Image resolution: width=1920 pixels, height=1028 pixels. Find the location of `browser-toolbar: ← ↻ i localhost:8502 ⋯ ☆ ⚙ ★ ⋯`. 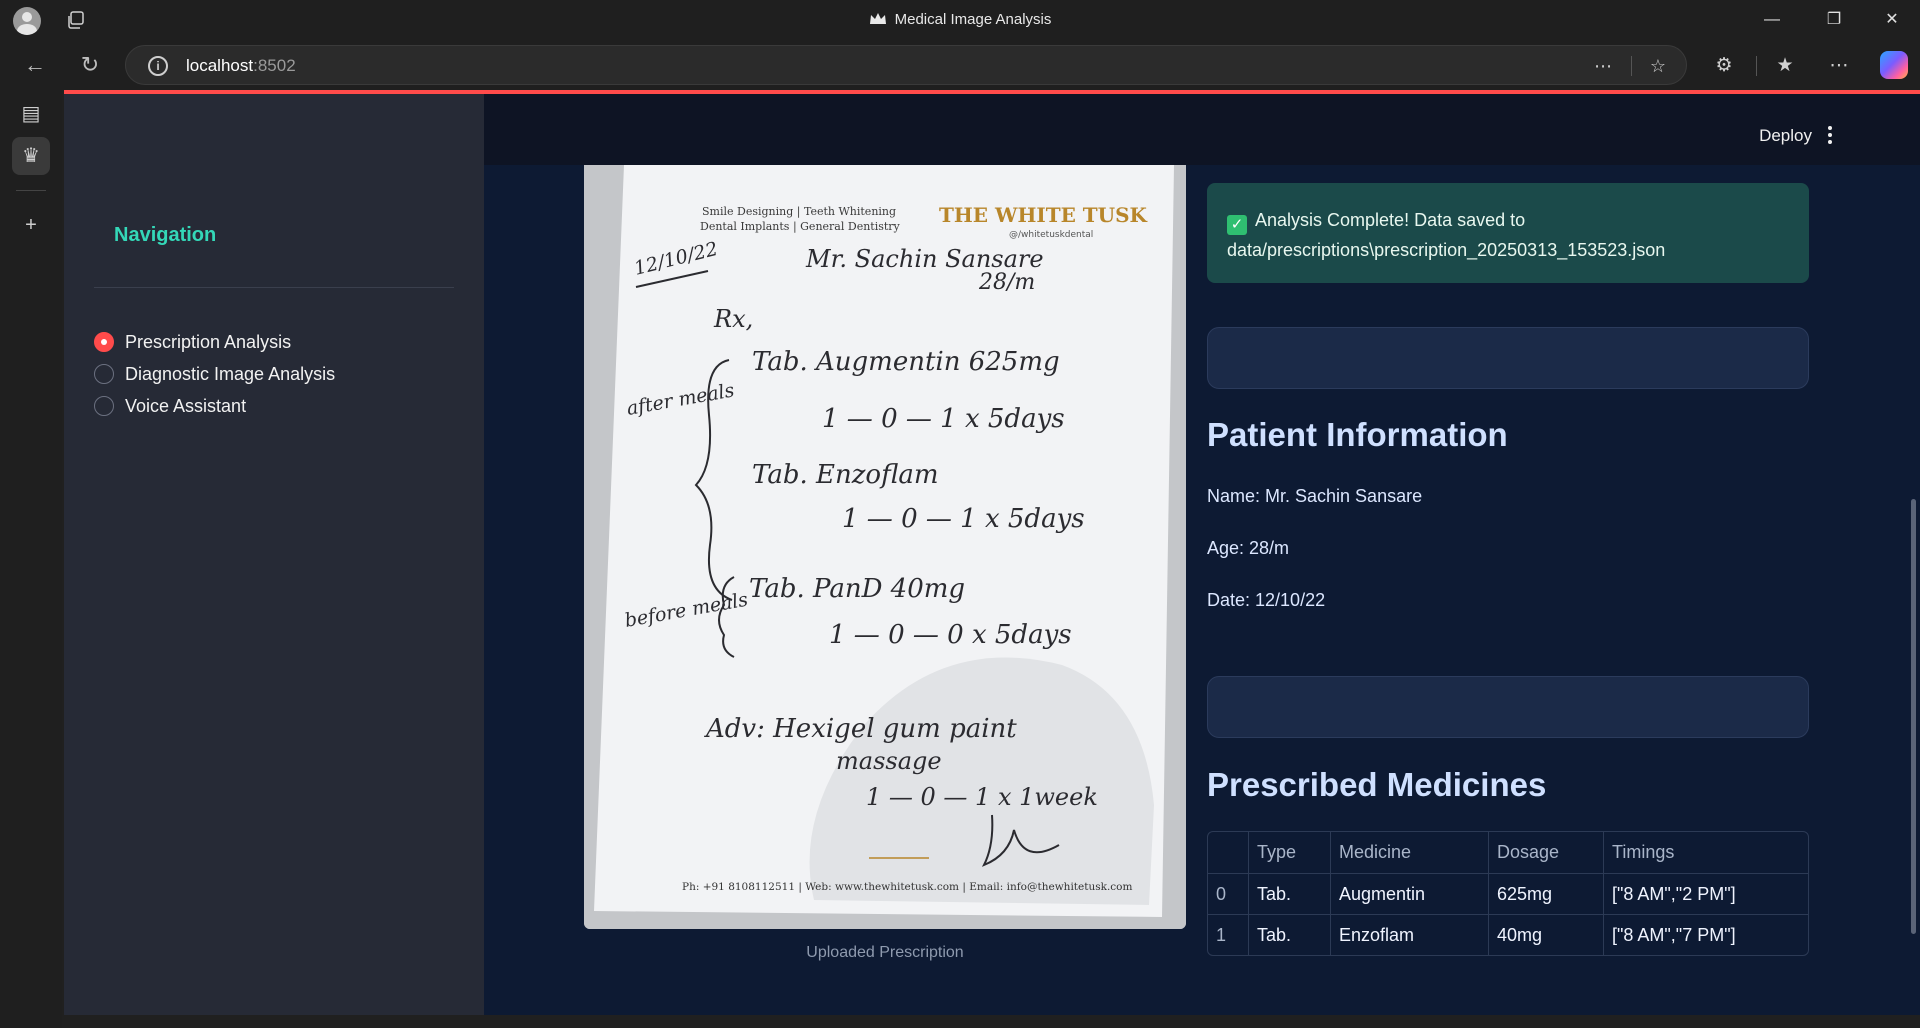

browser-toolbar: ← ↻ i localhost:8502 ⋯ ☆ ⚙ ★ ⋯ is located at coordinates (960, 65).